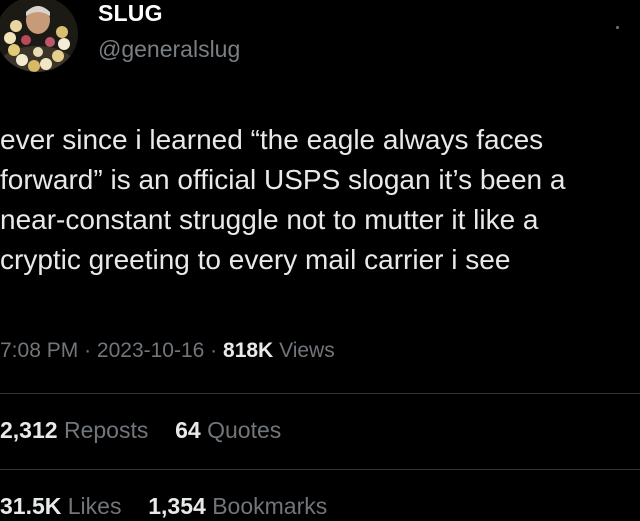 This screenshot has height=521, width=640. Describe the element at coordinates (244, 430) in the screenshot. I see `quotes-label: Quotes` at that location.